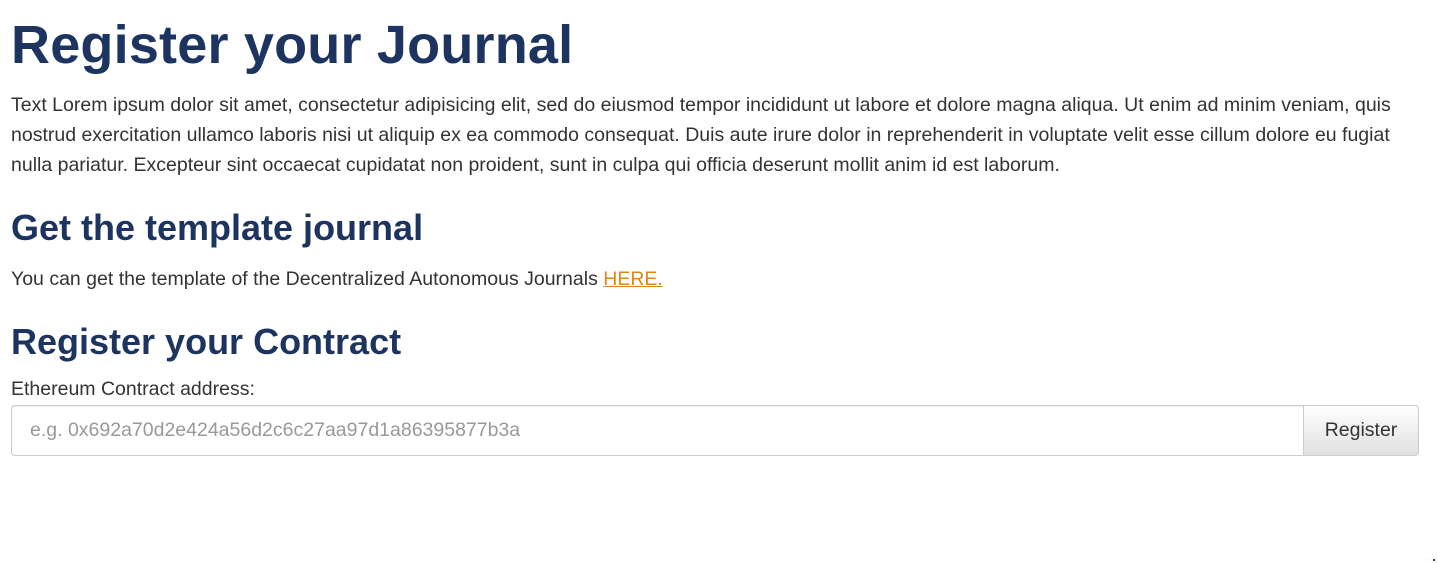 Image resolution: width=1437 pixels, height=563 pixels. I want to click on template-heading: Get the template journal, so click(217, 227).